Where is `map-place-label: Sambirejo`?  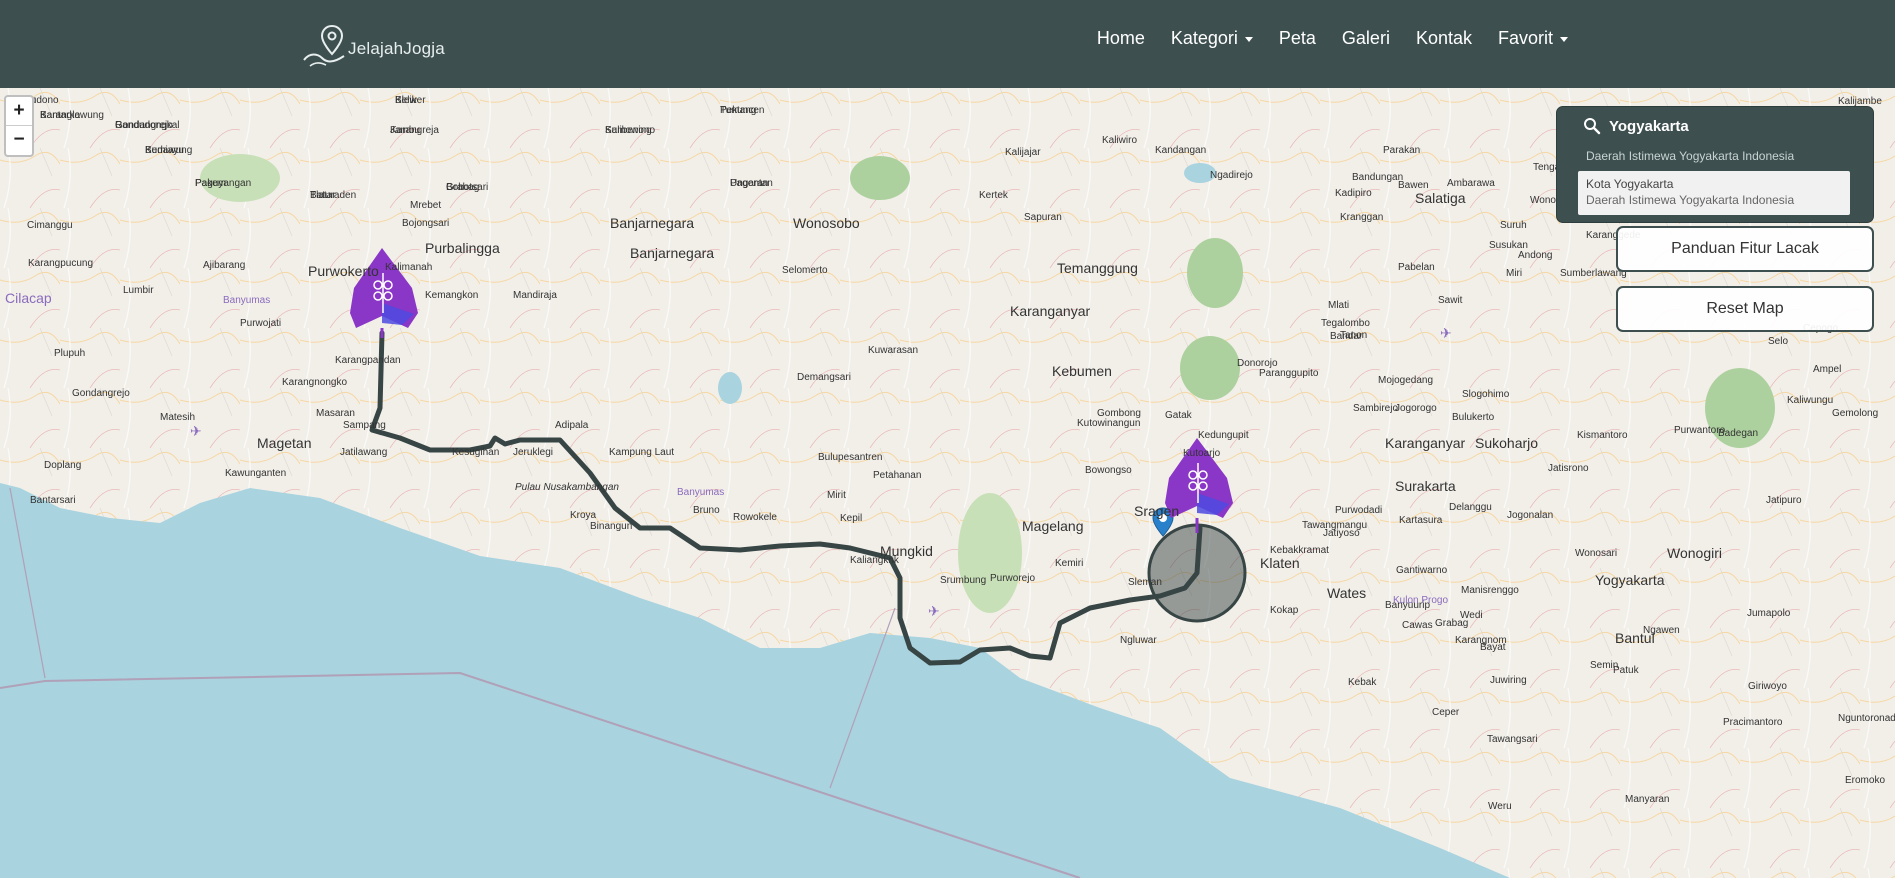 map-place-label: Sambirejo is located at coordinates (1375, 408).